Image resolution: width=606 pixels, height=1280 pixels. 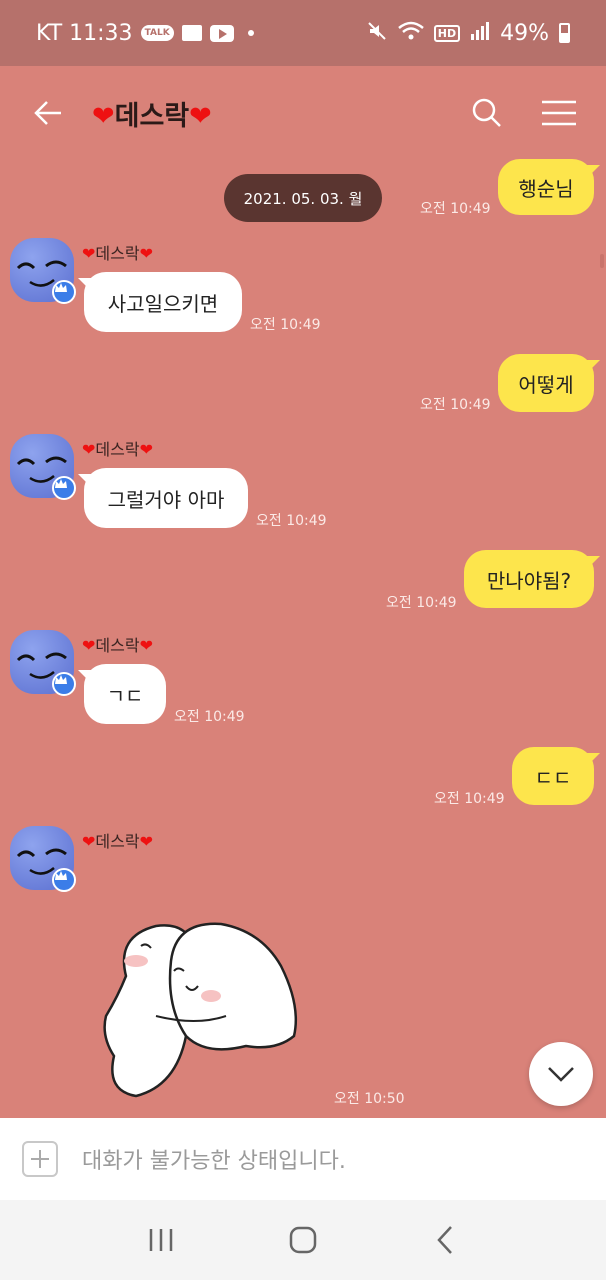 What do you see at coordinates (200, 116) in the screenshot?
I see `title-heart-right: ❤` at bounding box center [200, 116].